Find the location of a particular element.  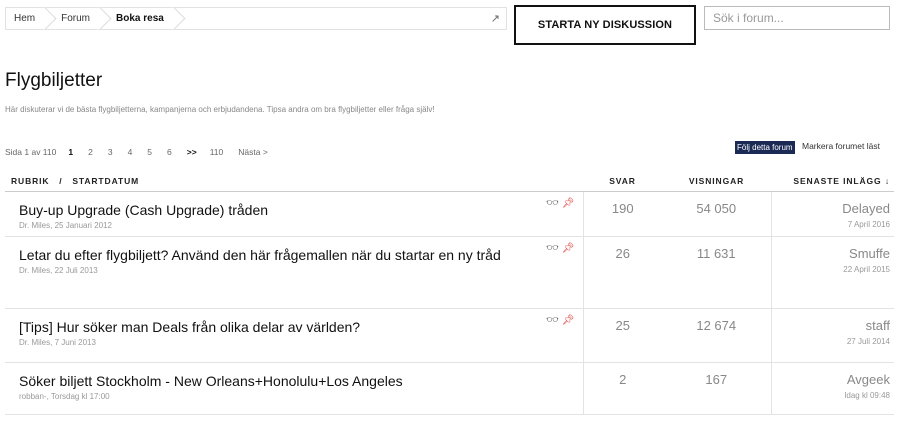

thread-start-date: Torsdag kl 17:00 is located at coordinates (80, 396).